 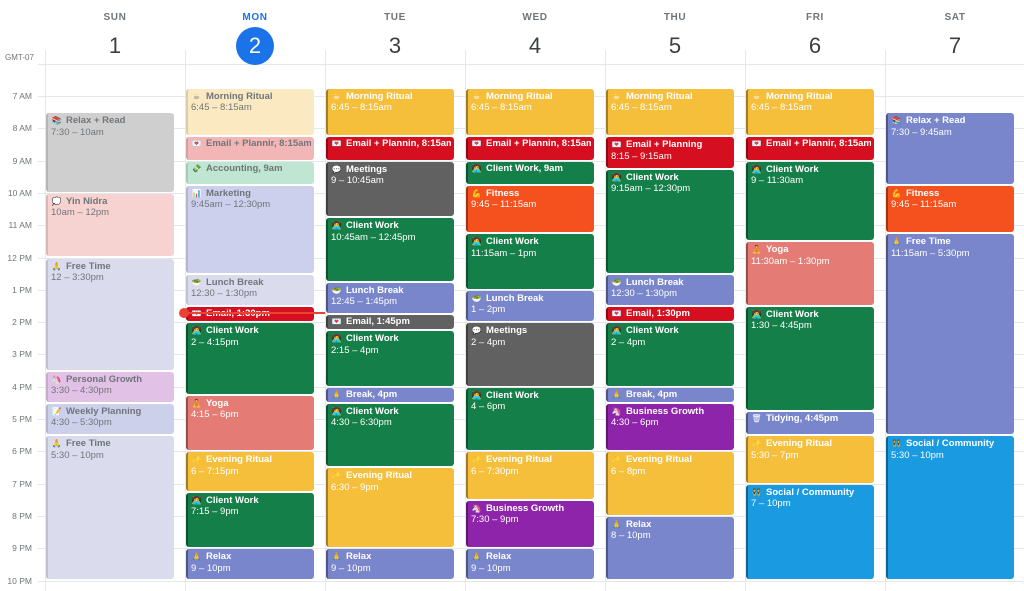 I want to click on calendar-event: 👩‍💻 Client Work 11:15am – 1pm, so click(x=530, y=261).